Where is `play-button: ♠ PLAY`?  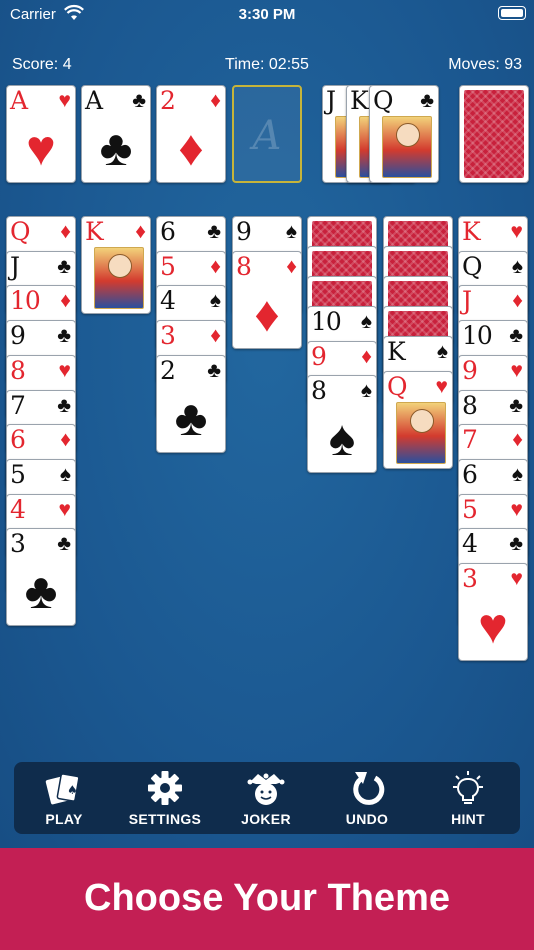 play-button: ♠ PLAY is located at coordinates (64, 798).